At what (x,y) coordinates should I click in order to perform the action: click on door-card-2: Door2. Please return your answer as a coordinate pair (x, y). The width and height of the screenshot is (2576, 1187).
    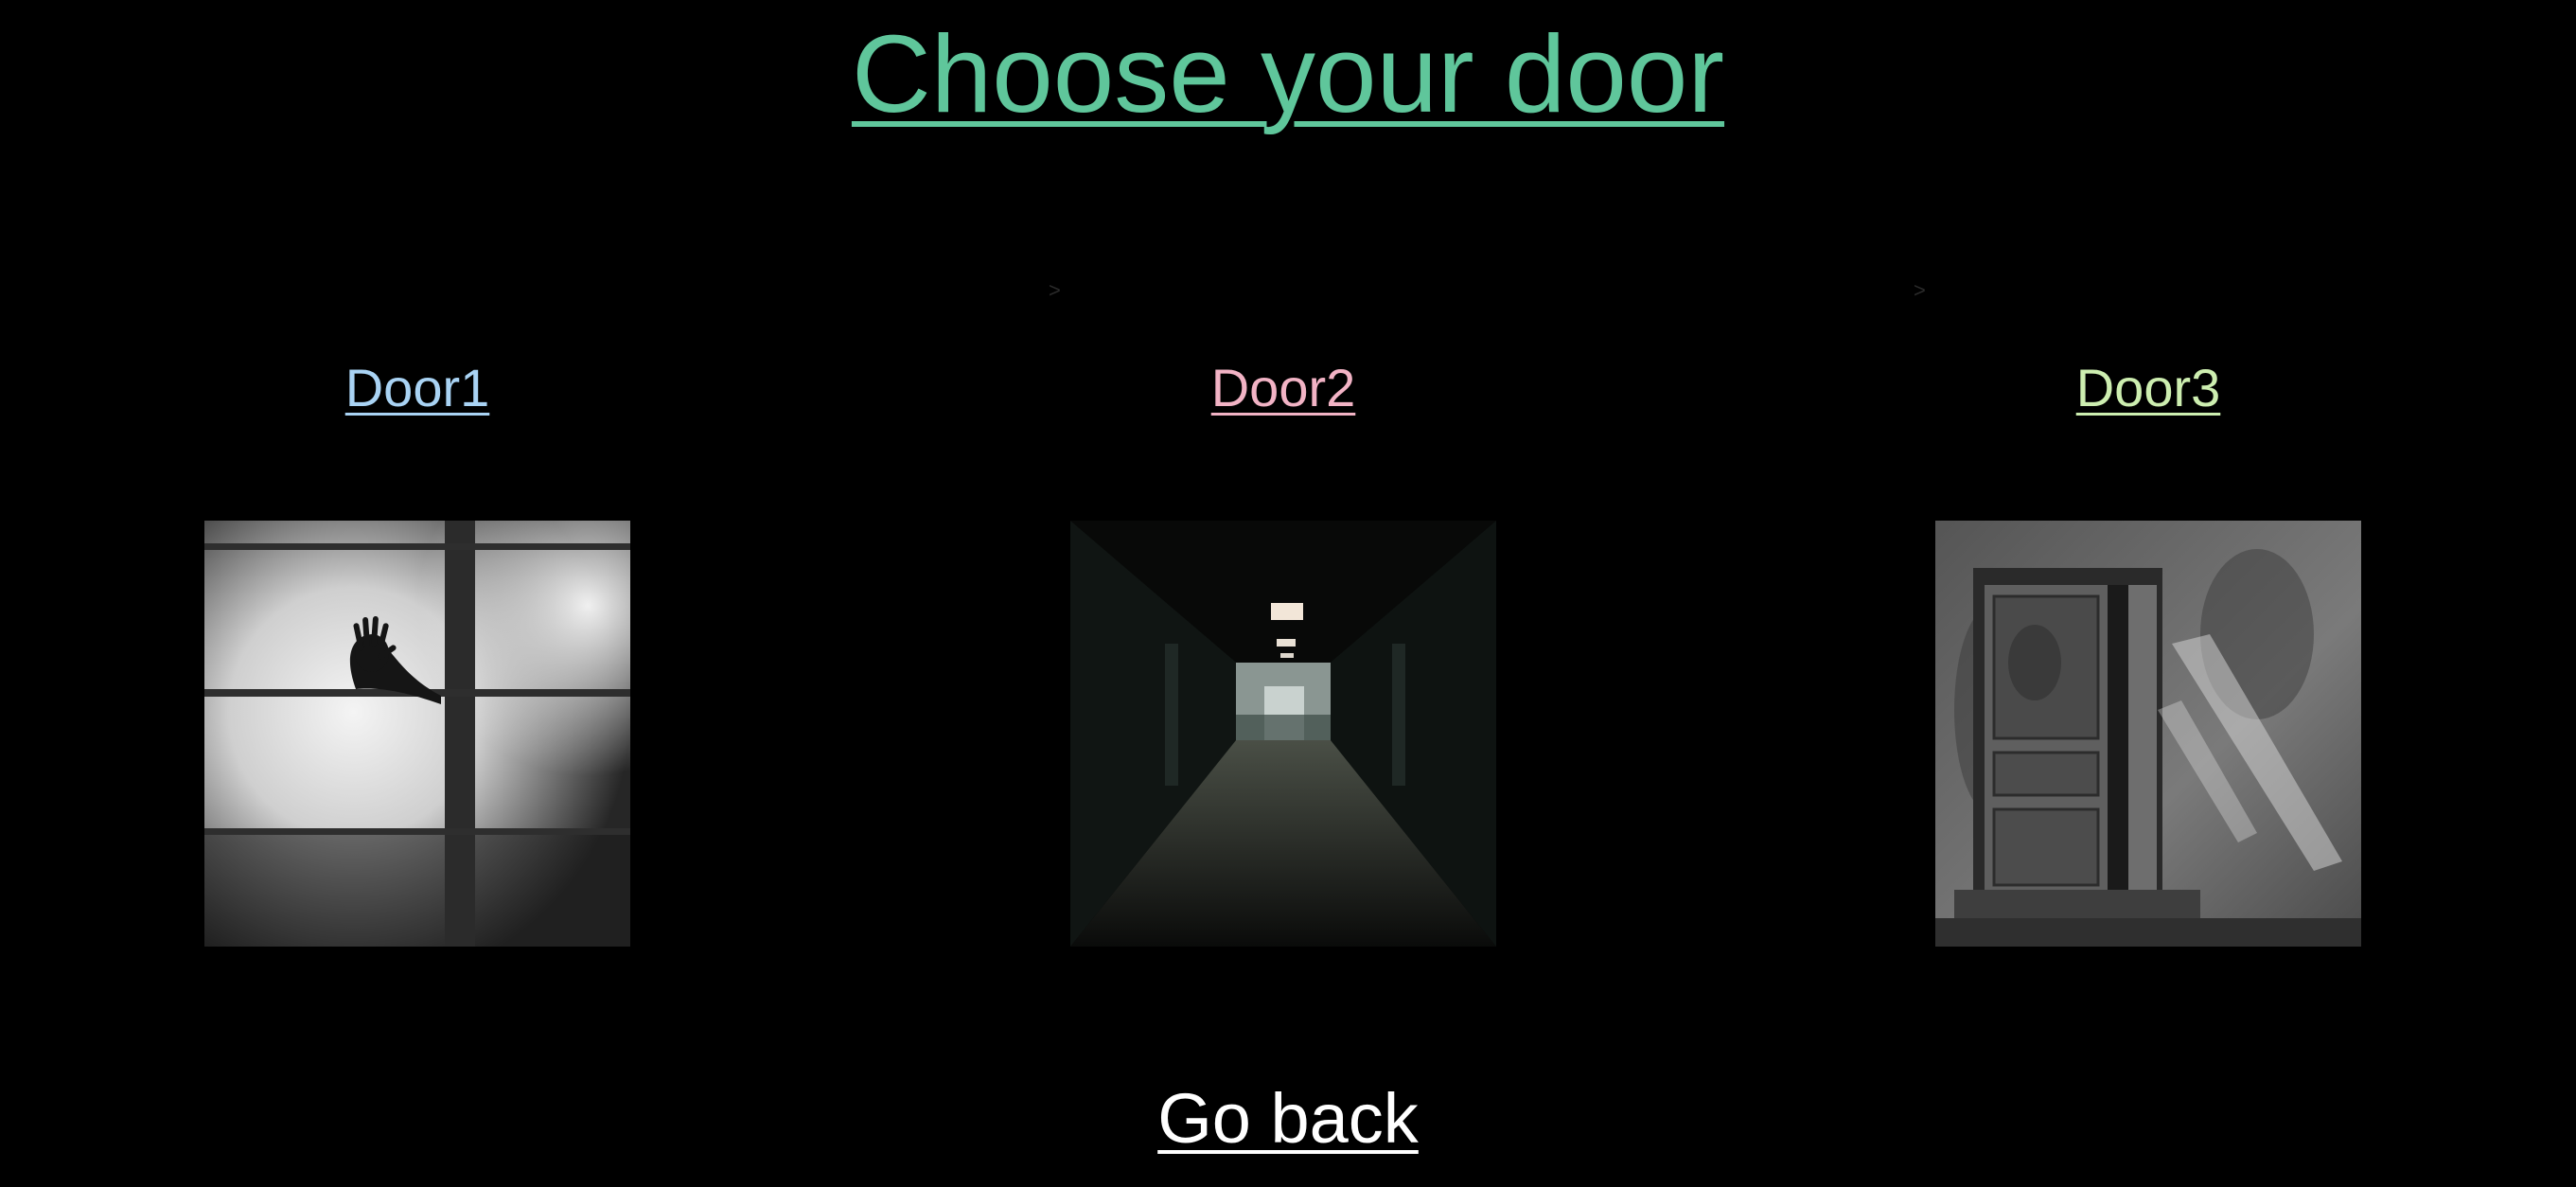
    Looking at the image, I should click on (1283, 648).